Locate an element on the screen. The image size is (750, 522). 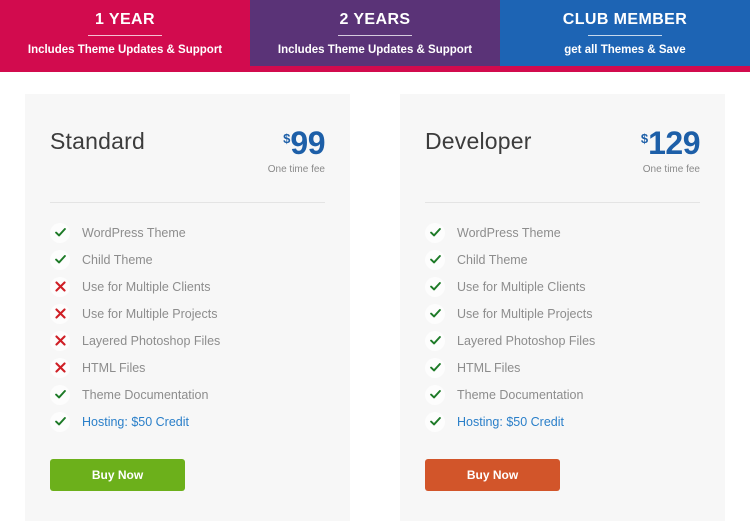
tab-club-member-title: CLUB MEMBER is located at coordinates (625, 19).